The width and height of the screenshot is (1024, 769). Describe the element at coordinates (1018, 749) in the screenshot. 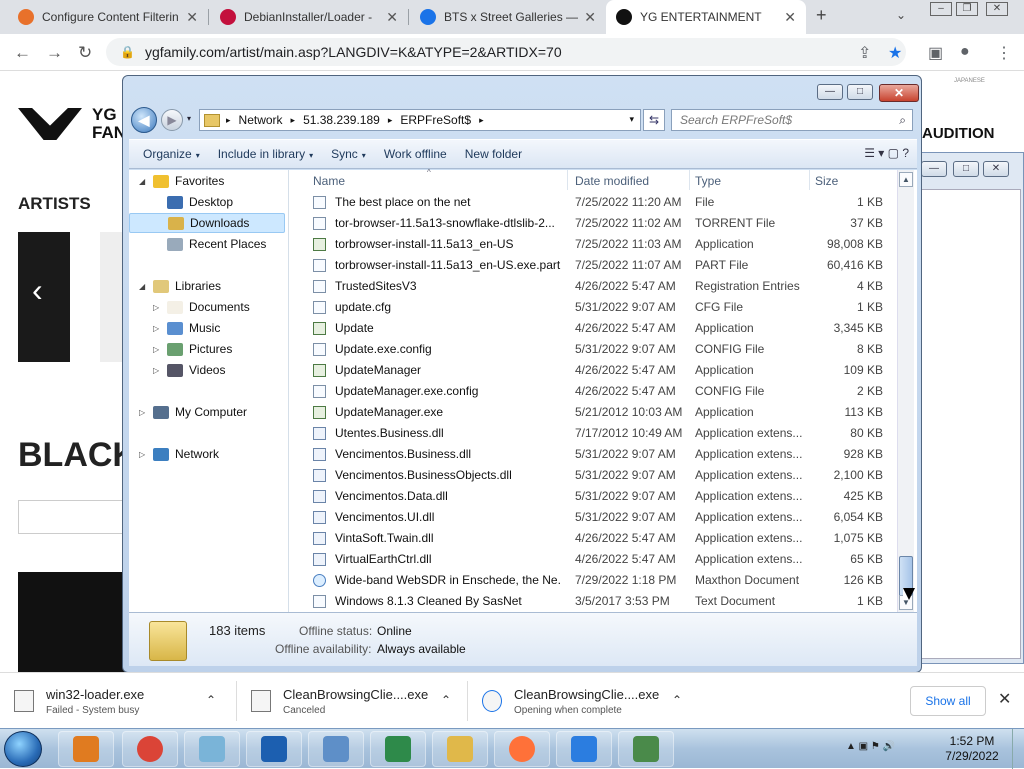

I see `show-desktop-button` at that location.